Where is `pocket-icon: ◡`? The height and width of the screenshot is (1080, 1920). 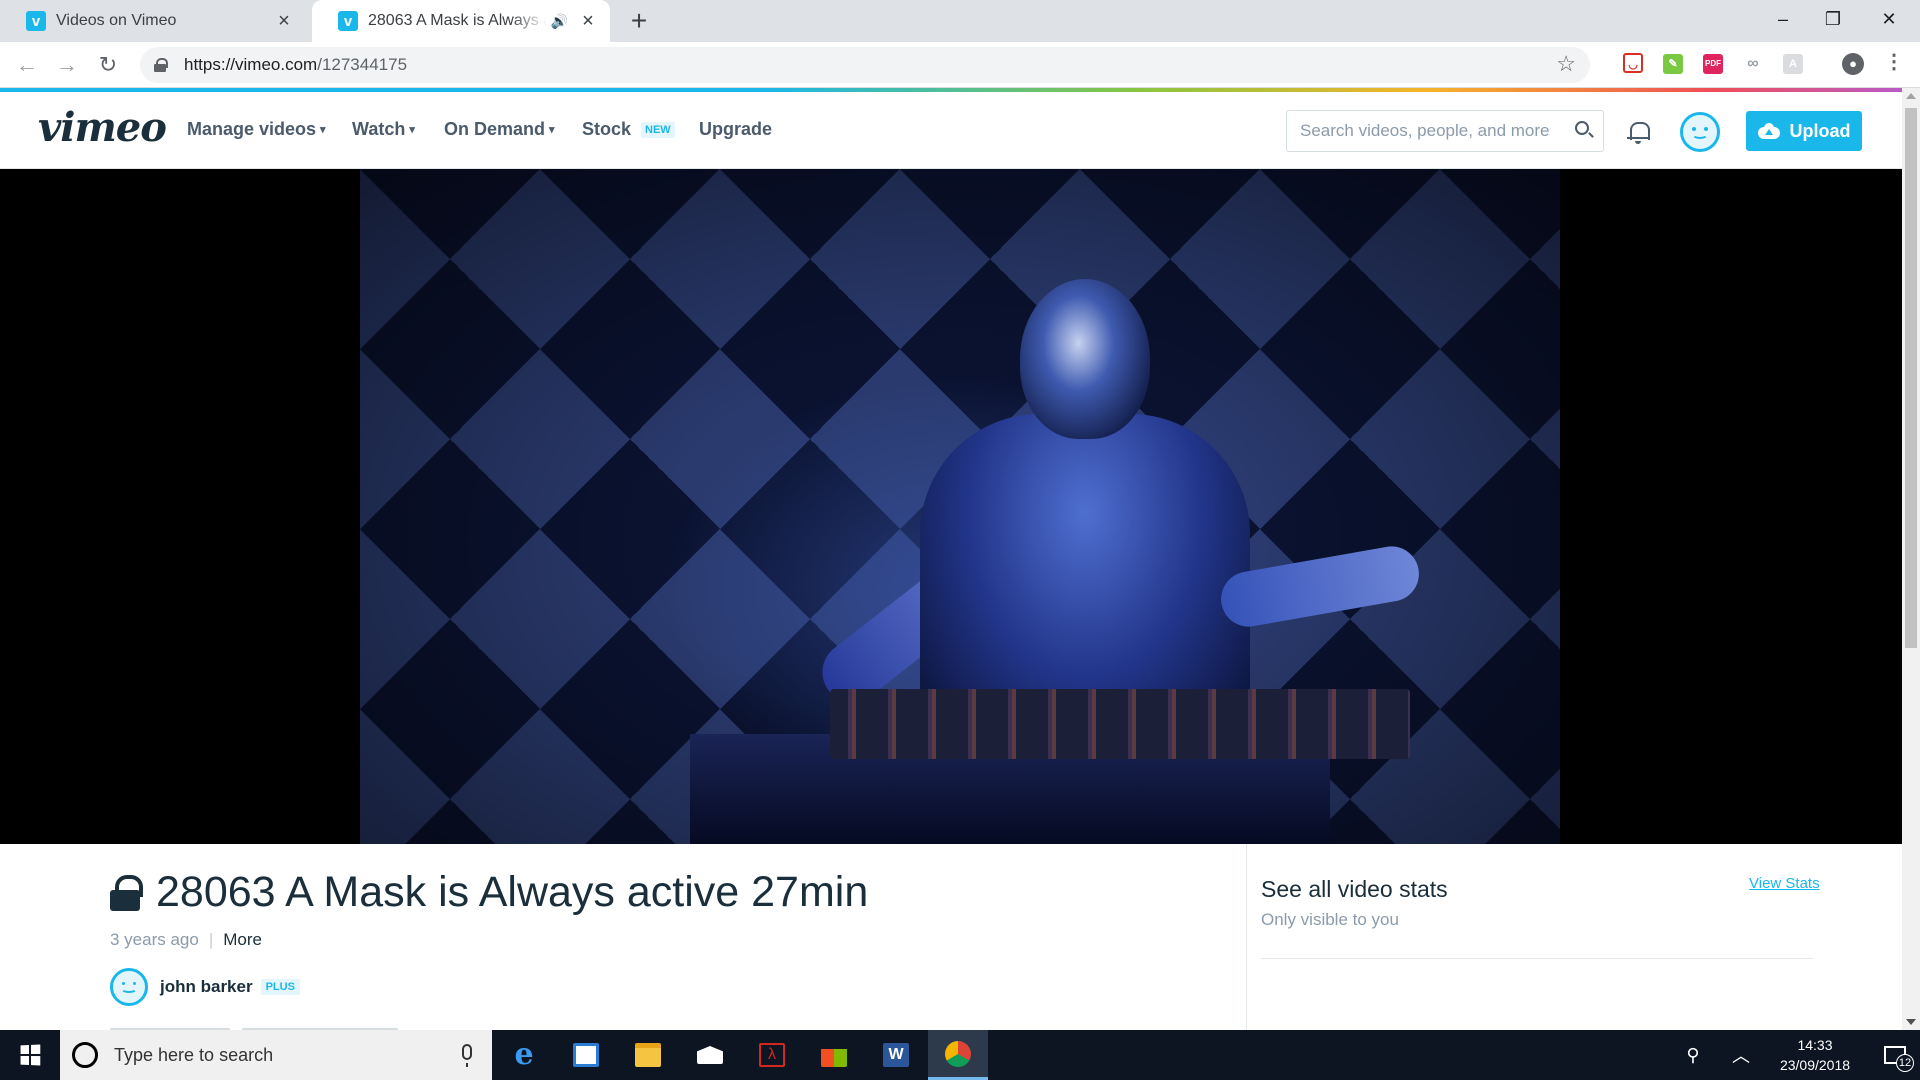 pocket-icon: ◡ is located at coordinates (1633, 63).